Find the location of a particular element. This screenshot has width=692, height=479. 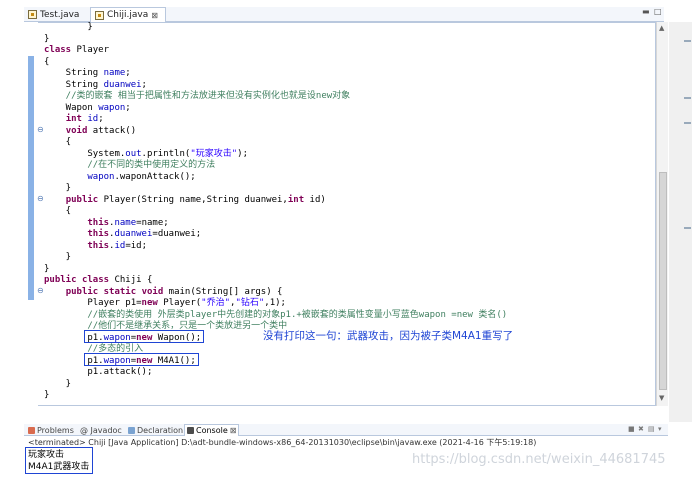

code-token: =id; is located at coordinates (136, 245).